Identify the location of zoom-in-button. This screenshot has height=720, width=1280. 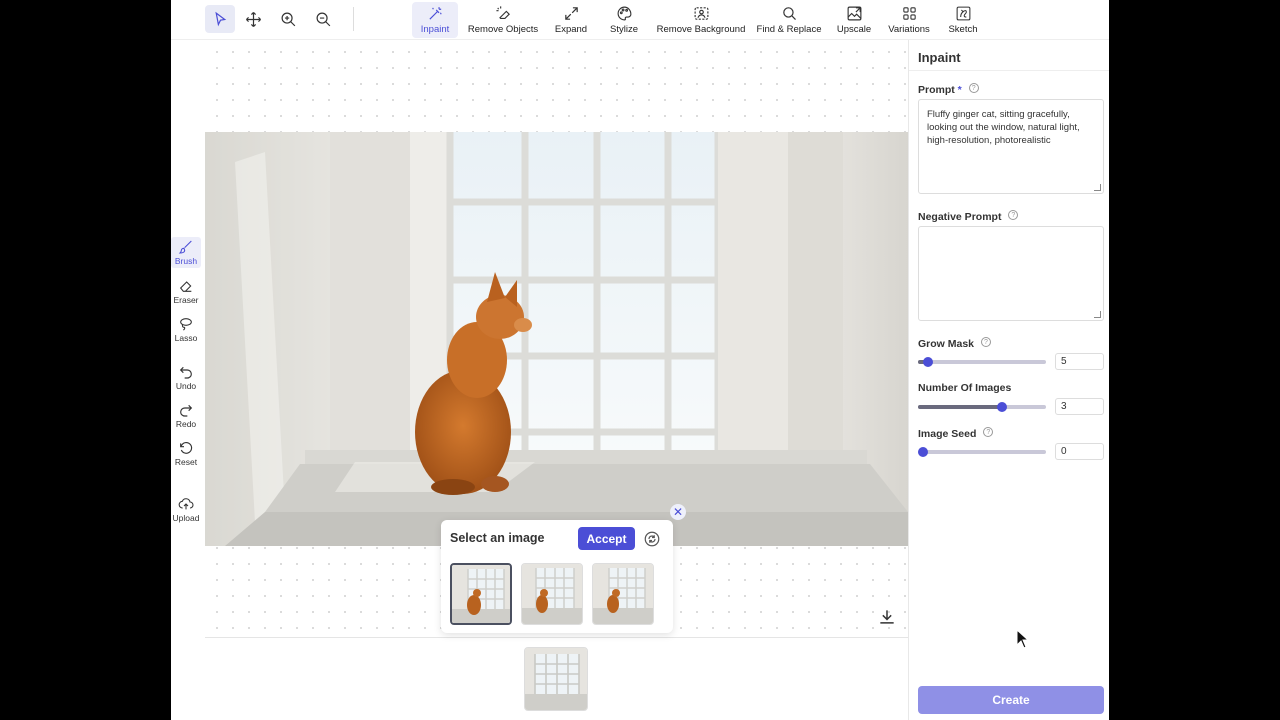
(288, 19).